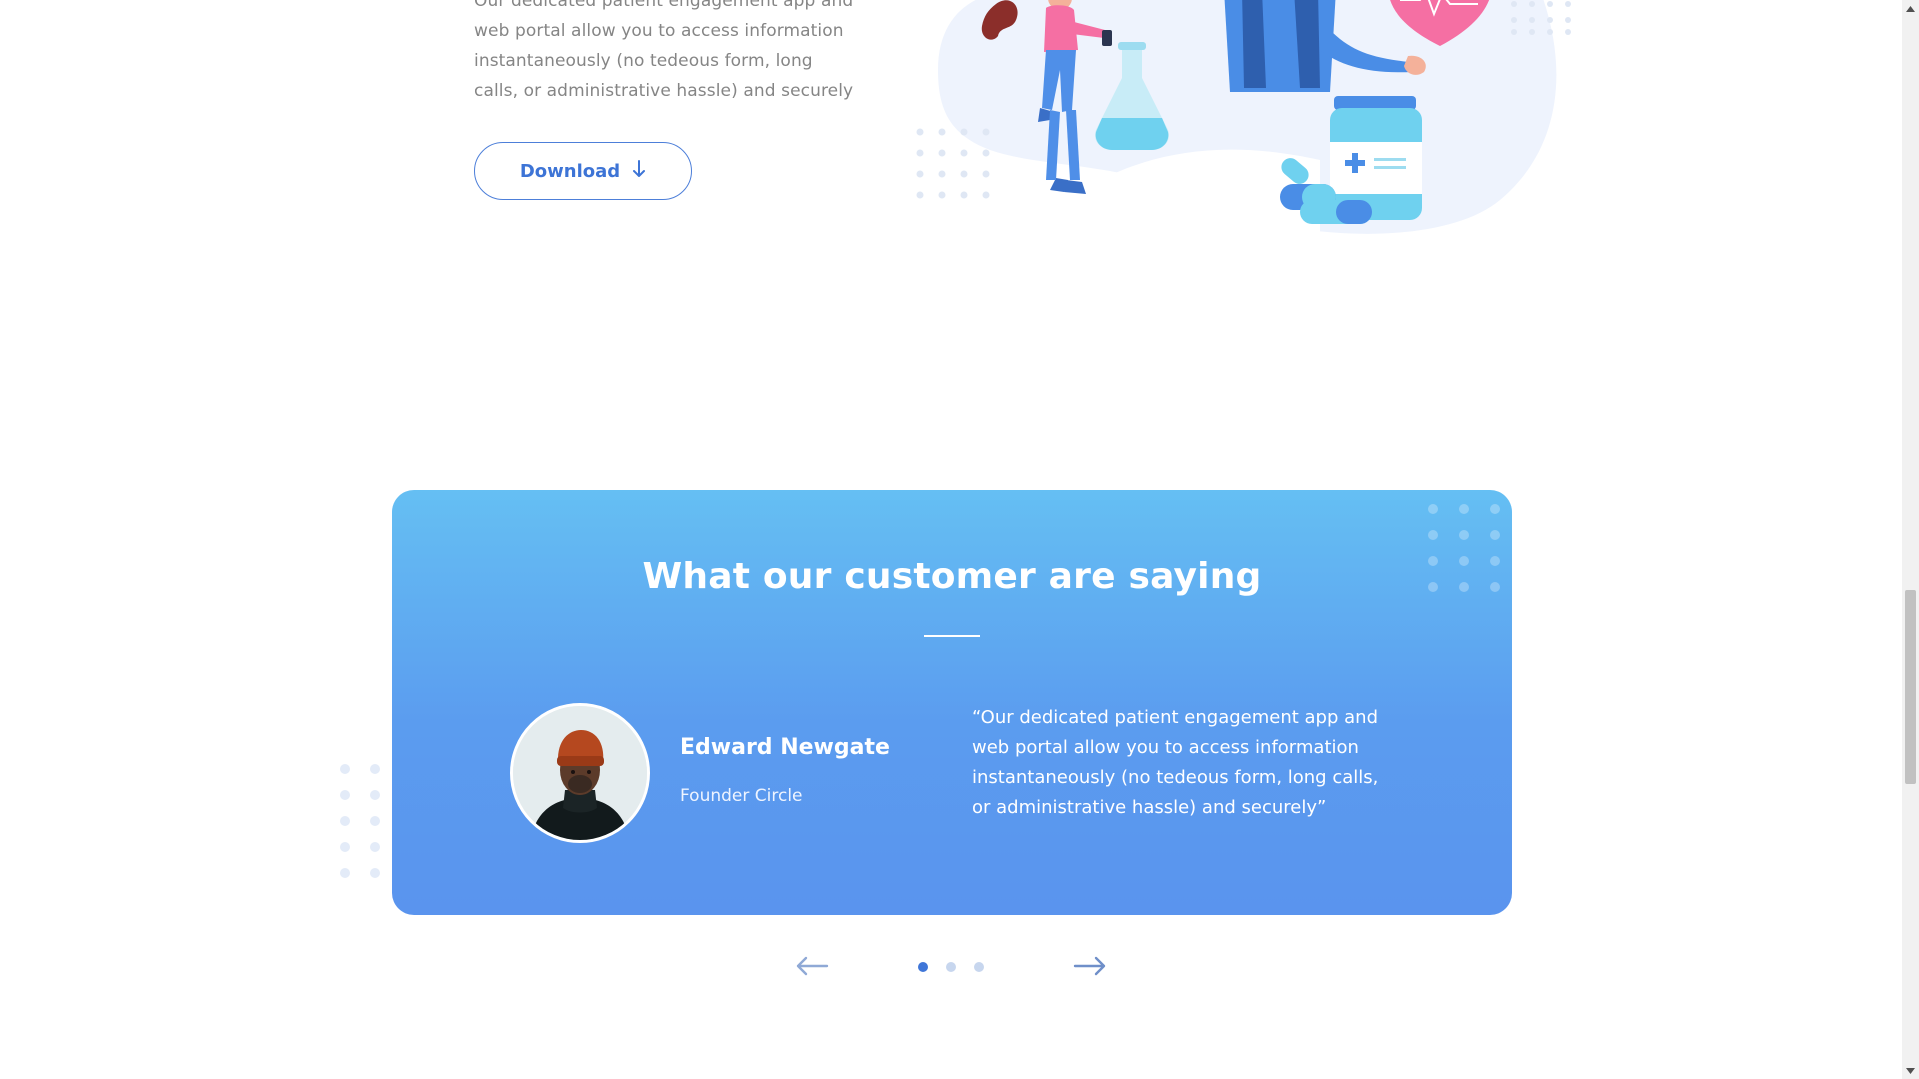  What do you see at coordinates (1243, 120) in the screenshot?
I see `medical-illustration` at bounding box center [1243, 120].